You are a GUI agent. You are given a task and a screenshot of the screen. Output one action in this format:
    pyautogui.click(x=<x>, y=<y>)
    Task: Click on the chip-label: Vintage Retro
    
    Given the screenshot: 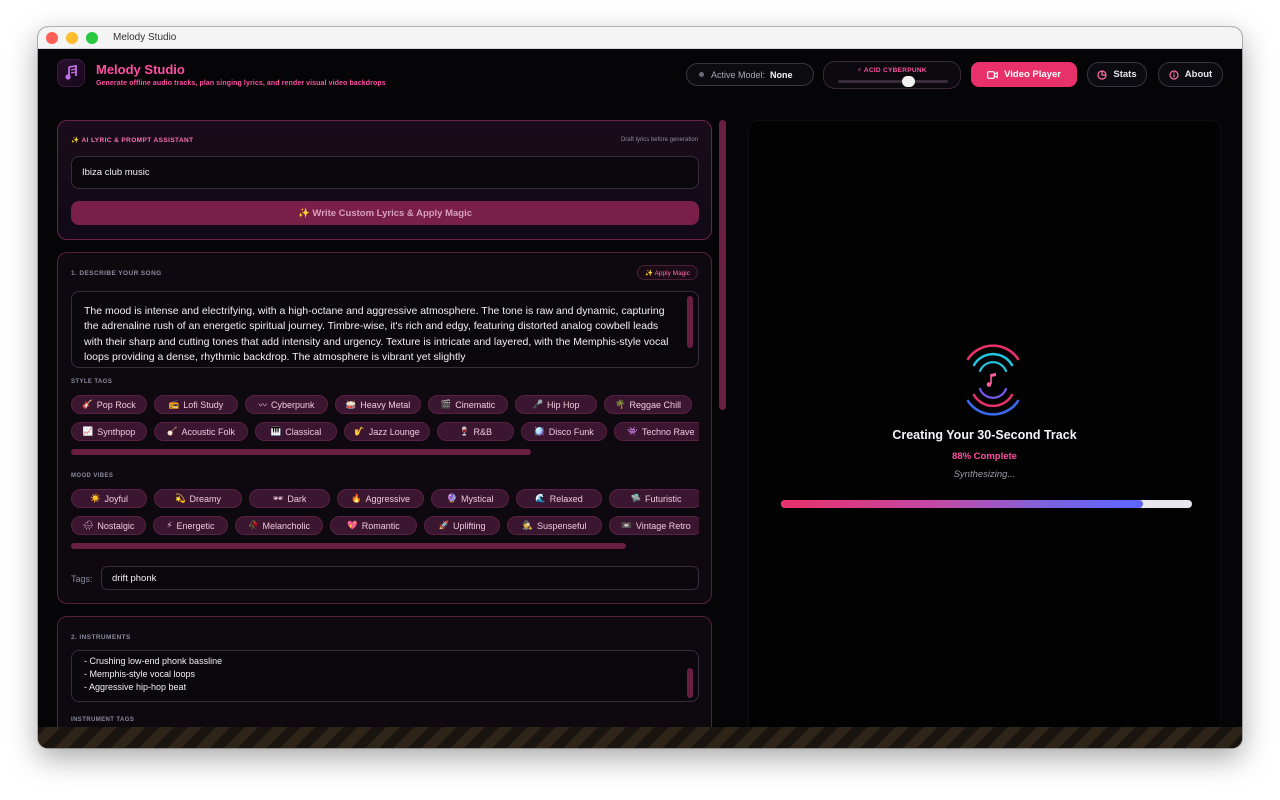 What is the action you would take?
    pyautogui.click(x=663, y=525)
    